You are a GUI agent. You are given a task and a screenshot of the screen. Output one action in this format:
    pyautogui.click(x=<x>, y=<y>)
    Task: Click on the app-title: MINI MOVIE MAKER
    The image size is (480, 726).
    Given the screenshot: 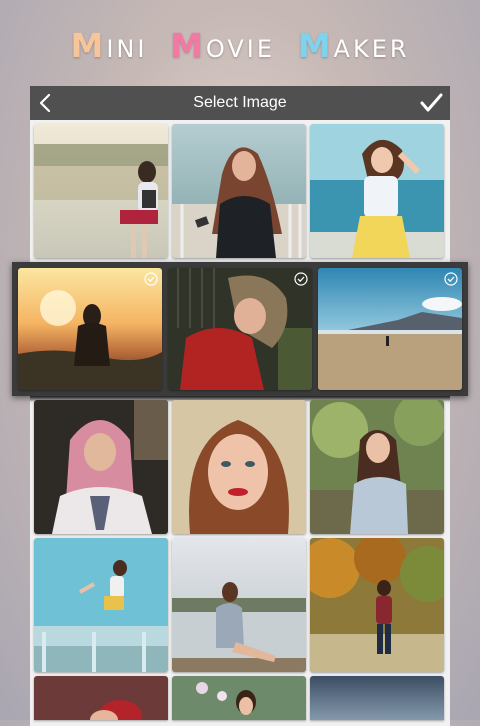 What is the action you would take?
    pyautogui.click(x=240, y=45)
    